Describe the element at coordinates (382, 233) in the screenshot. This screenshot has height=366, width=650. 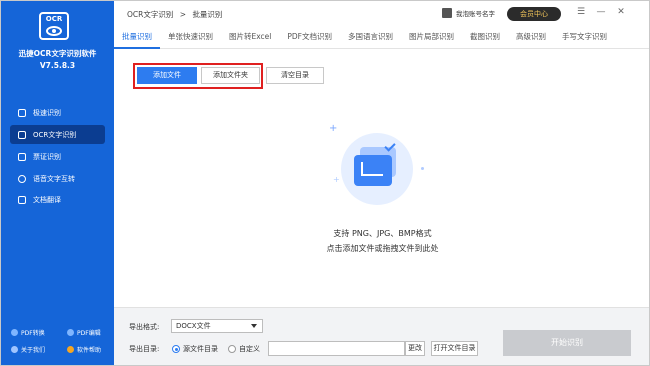
I see `supported-formats-text: 支持 PNG、JPG、BMP格式` at that location.